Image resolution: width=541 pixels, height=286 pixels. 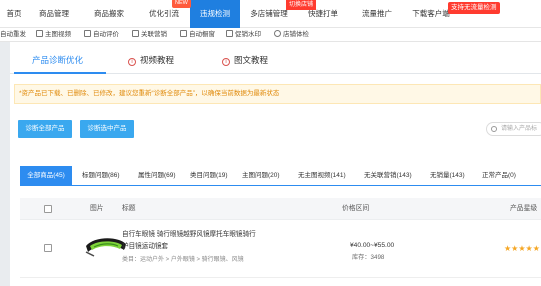 What do you see at coordinates (183, 33) in the screenshot?
I see `window-icon` at bounding box center [183, 33].